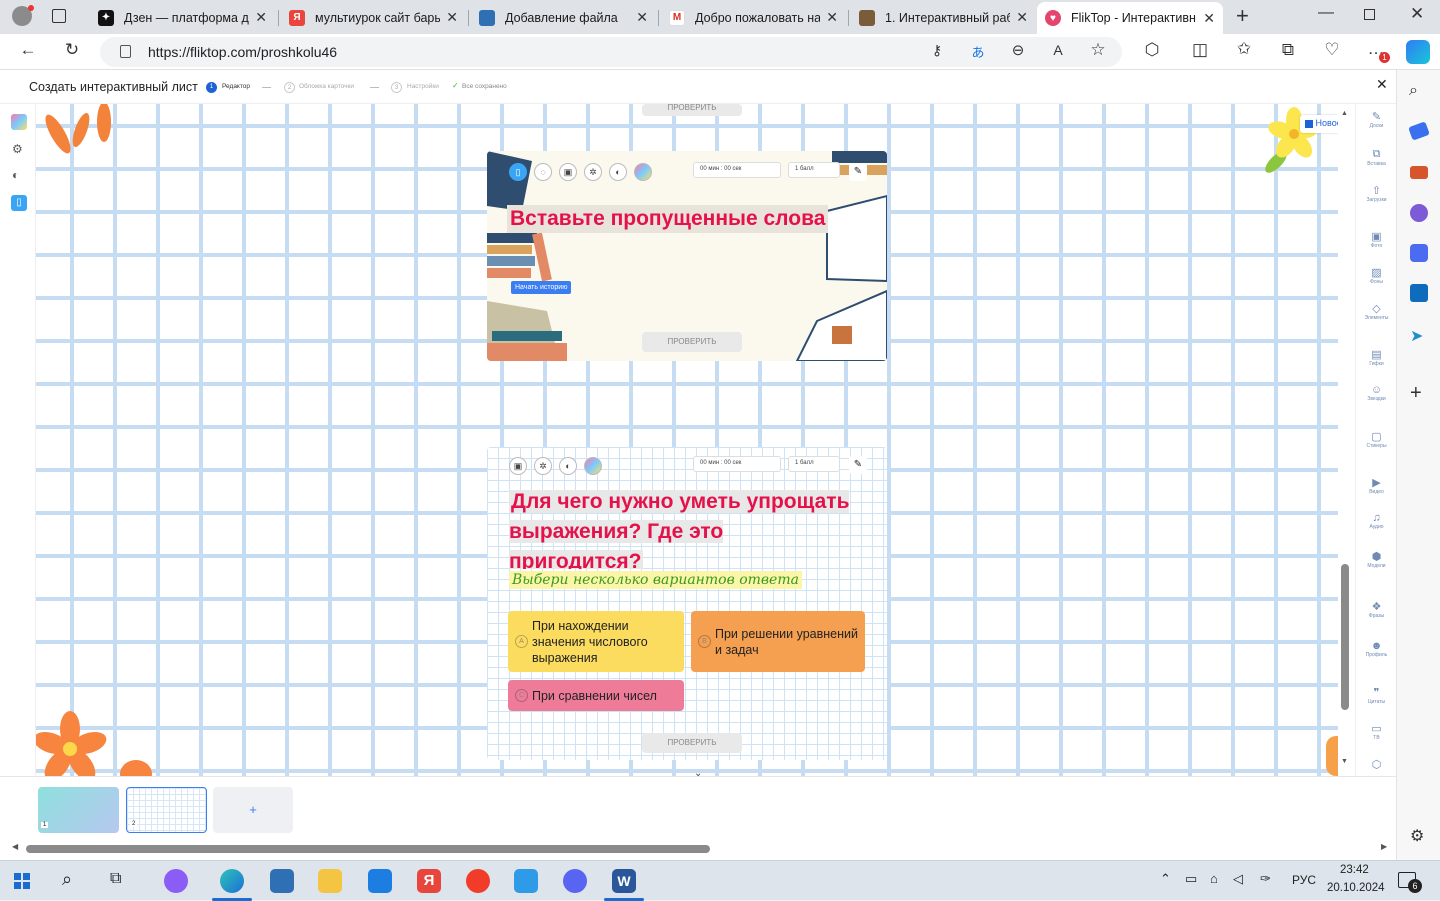 This screenshot has height=901, width=1440. What do you see at coordinates (692, 110) in the screenshot?
I see `prev-check-button: ПРОВЕРИТЬ` at bounding box center [692, 110].